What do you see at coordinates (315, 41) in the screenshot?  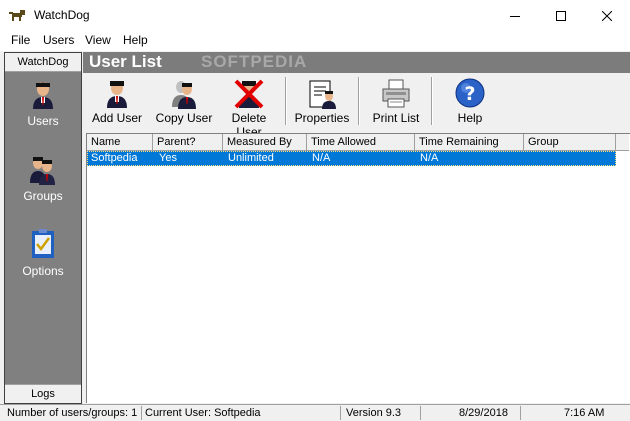 I see `menu-bar: File Users View Help` at bounding box center [315, 41].